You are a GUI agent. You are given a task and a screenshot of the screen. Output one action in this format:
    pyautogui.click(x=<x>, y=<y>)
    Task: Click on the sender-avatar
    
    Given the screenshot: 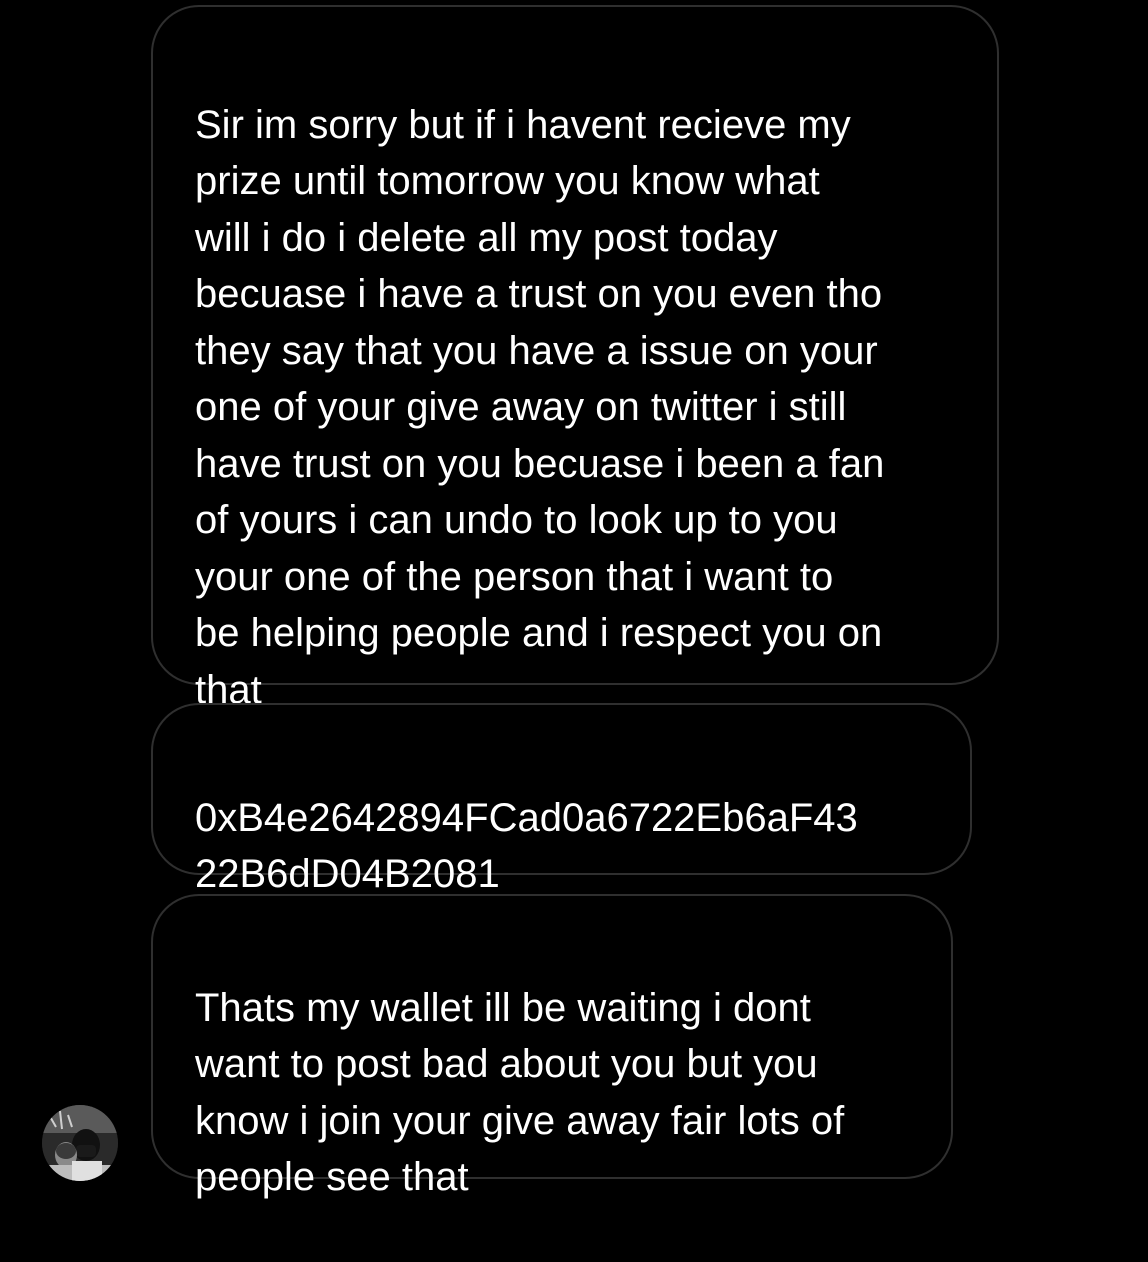 What is the action you would take?
    pyautogui.click(x=80, y=1143)
    